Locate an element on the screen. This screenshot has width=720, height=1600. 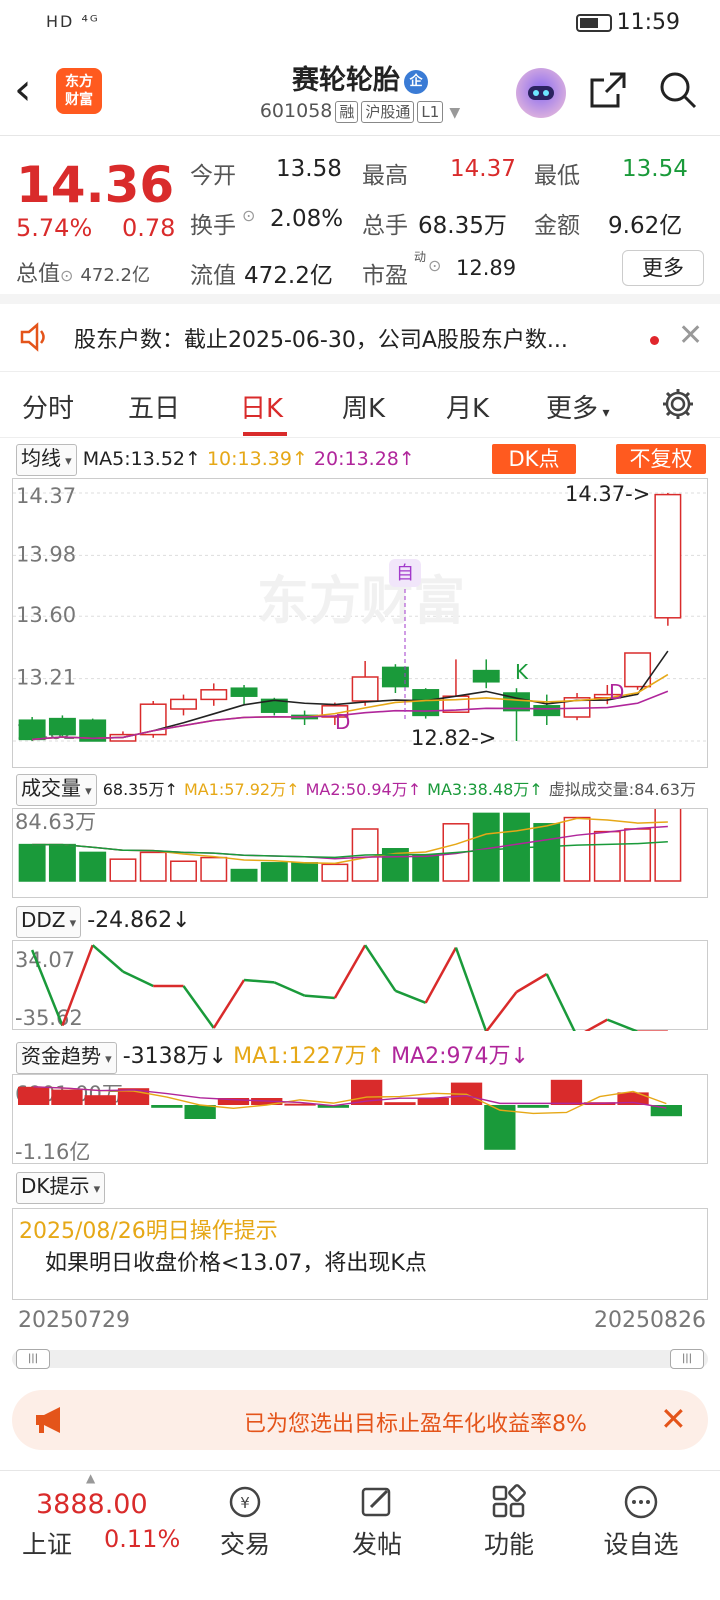
dk-prompt-text: 如果明日收盘价格<13.07，将出现K点 is located at coordinates (236, 1263).